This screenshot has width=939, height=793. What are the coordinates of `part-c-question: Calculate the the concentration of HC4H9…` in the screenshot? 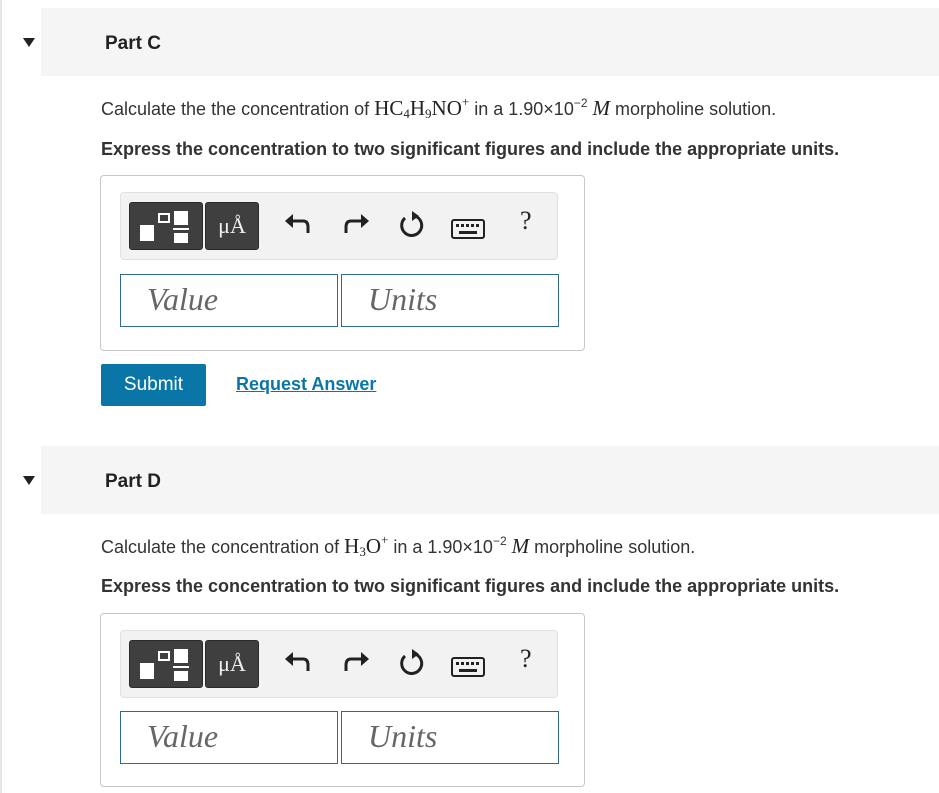 It's located at (439, 108).